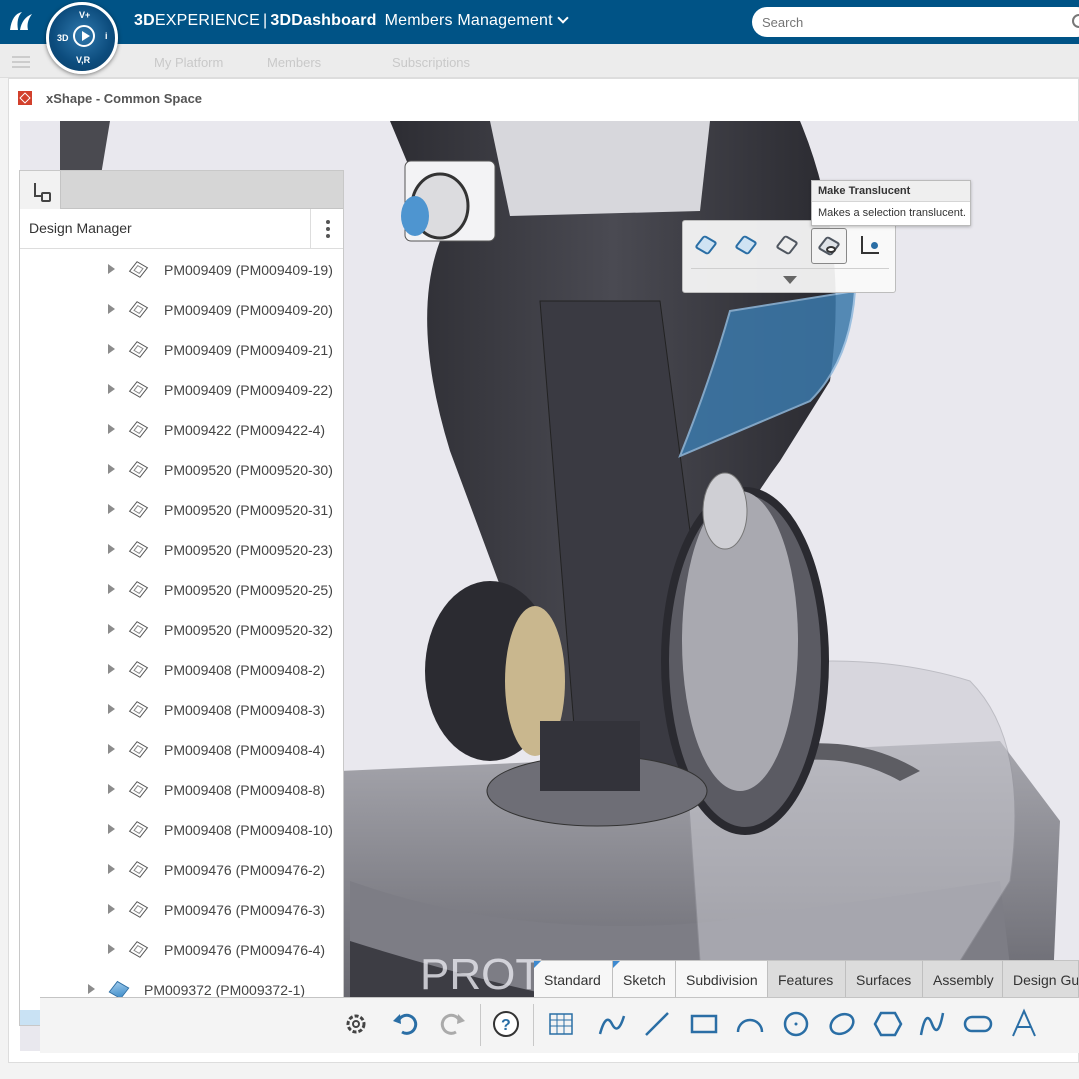 The width and height of the screenshot is (1079, 1079). What do you see at coordinates (294, 62) in the screenshot?
I see `tab-members: Members` at bounding box center [294, 62].